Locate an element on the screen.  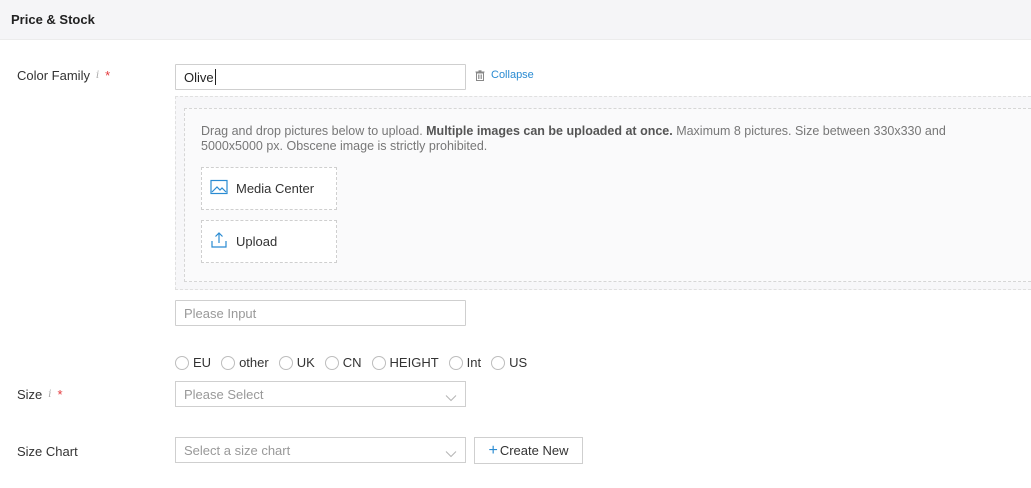
size-select: Please Select is located at coordinates (320, 394).